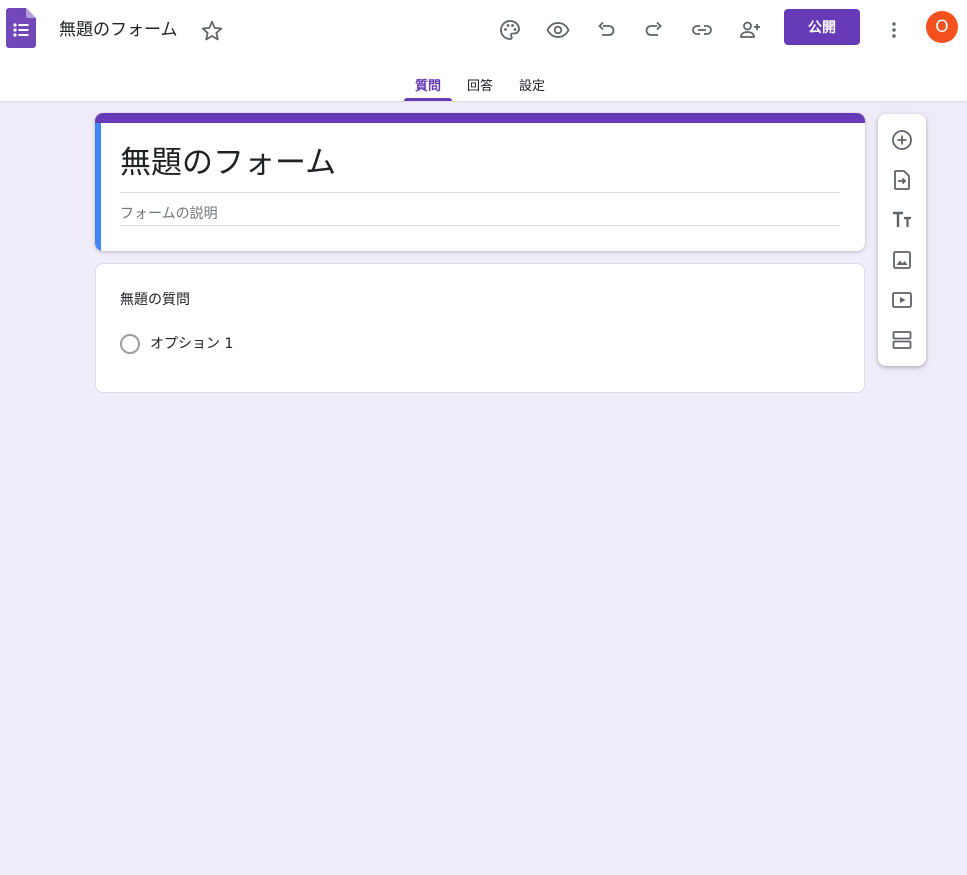 Image resolution: width=967 pixels, height=875 pixels. Describe the element at coordinates (902, 180) in the screenshot. I see `import-questions-icon` at that location.